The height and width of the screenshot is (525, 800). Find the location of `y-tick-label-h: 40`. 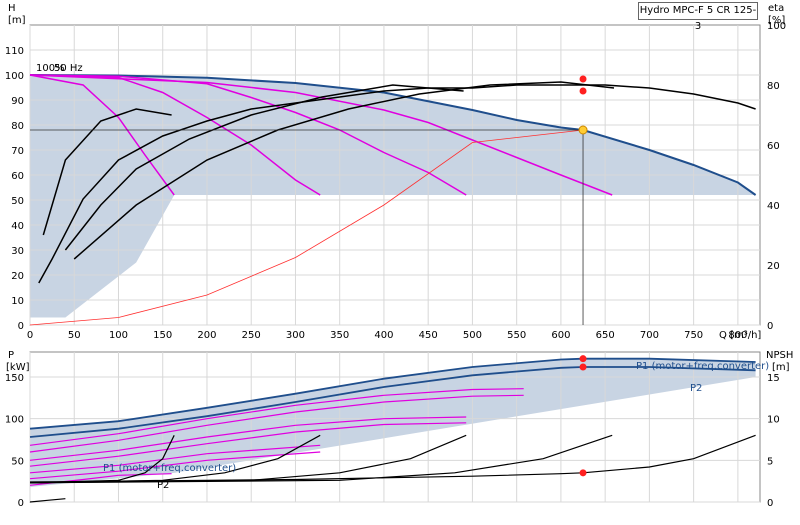

y-tick-label-h: 40 is located at coordinates (17, 226).